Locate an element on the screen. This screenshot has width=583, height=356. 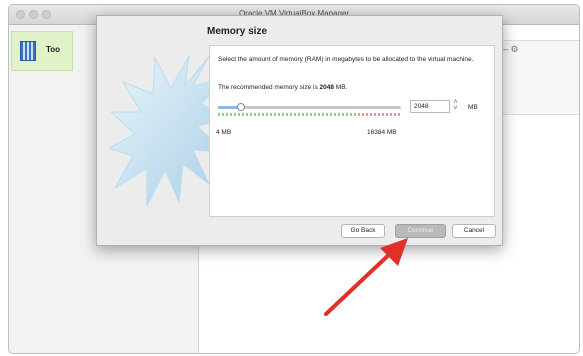
sidebar-item-tools: Too is located at coordinates (42, 51).